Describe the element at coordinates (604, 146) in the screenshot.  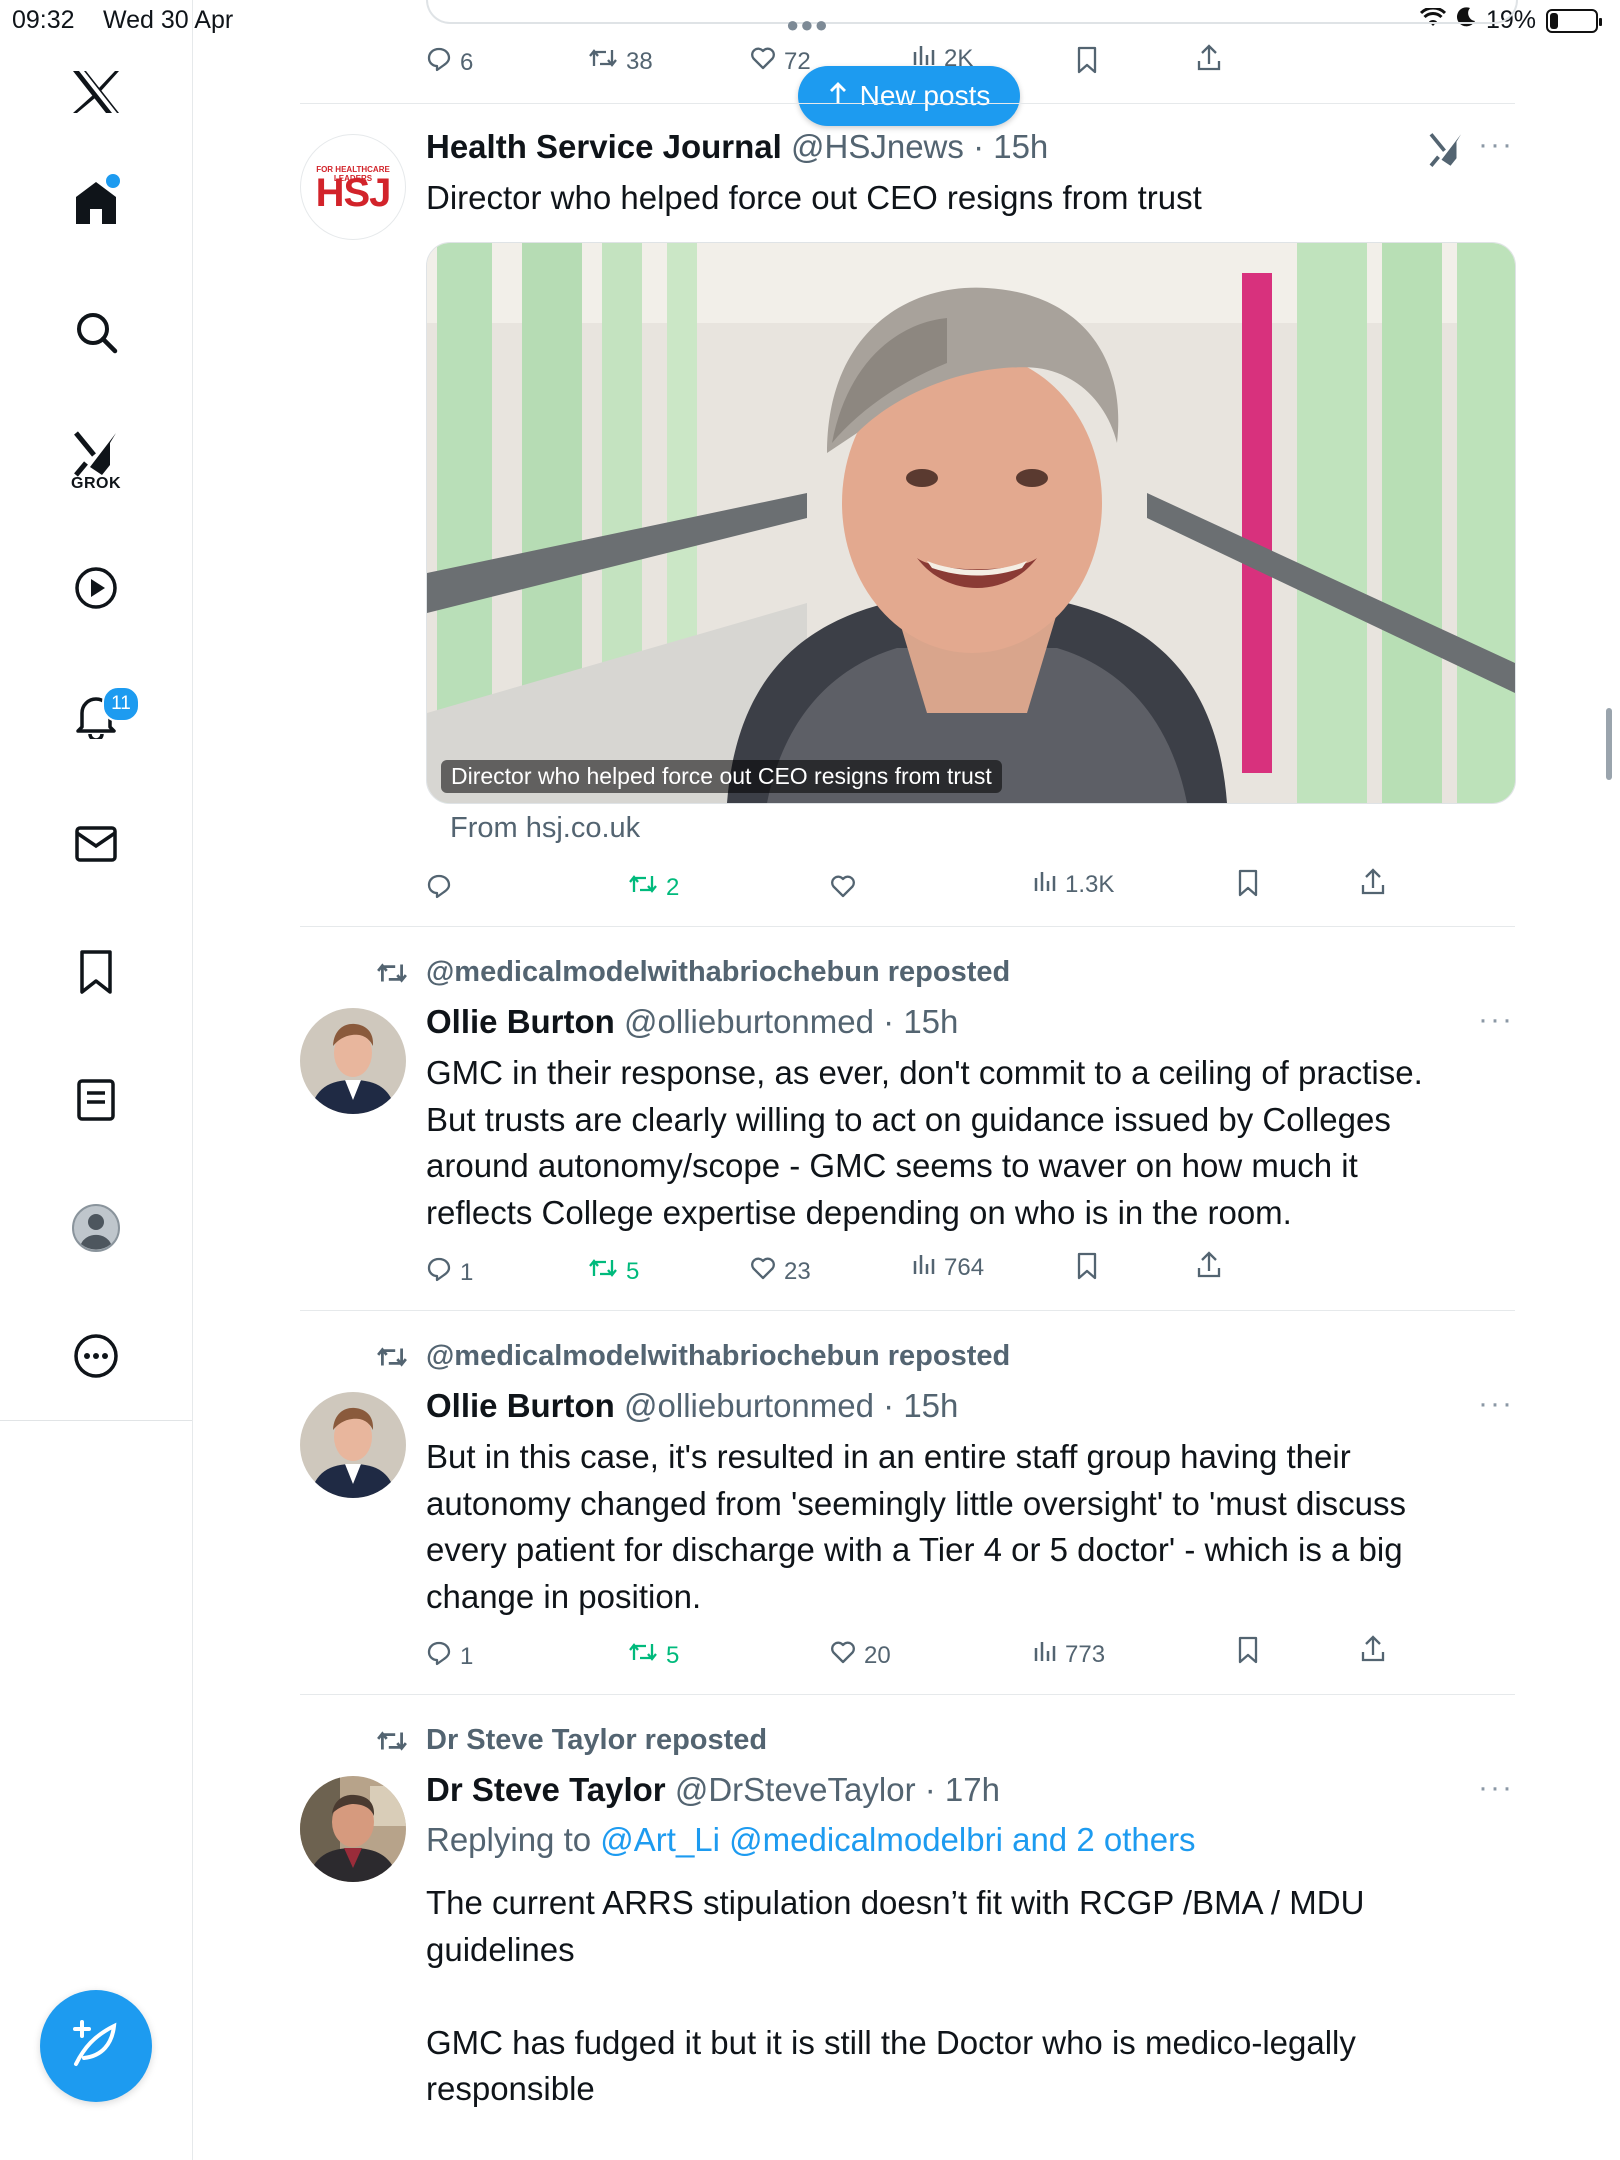
I see `display-name: Health Service Journal` at that location.